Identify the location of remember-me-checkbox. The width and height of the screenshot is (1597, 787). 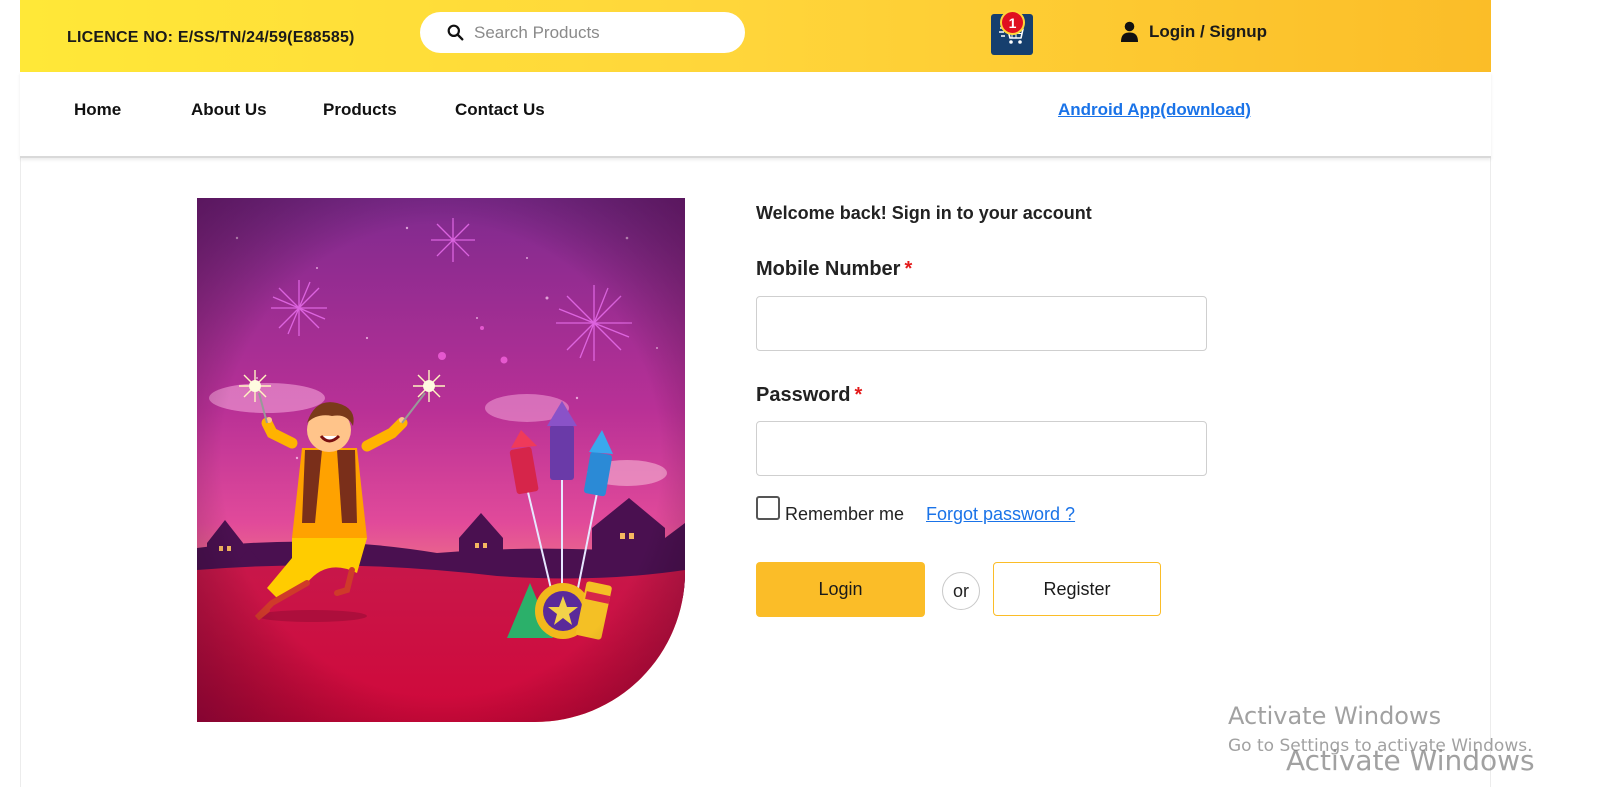
(768, 508).